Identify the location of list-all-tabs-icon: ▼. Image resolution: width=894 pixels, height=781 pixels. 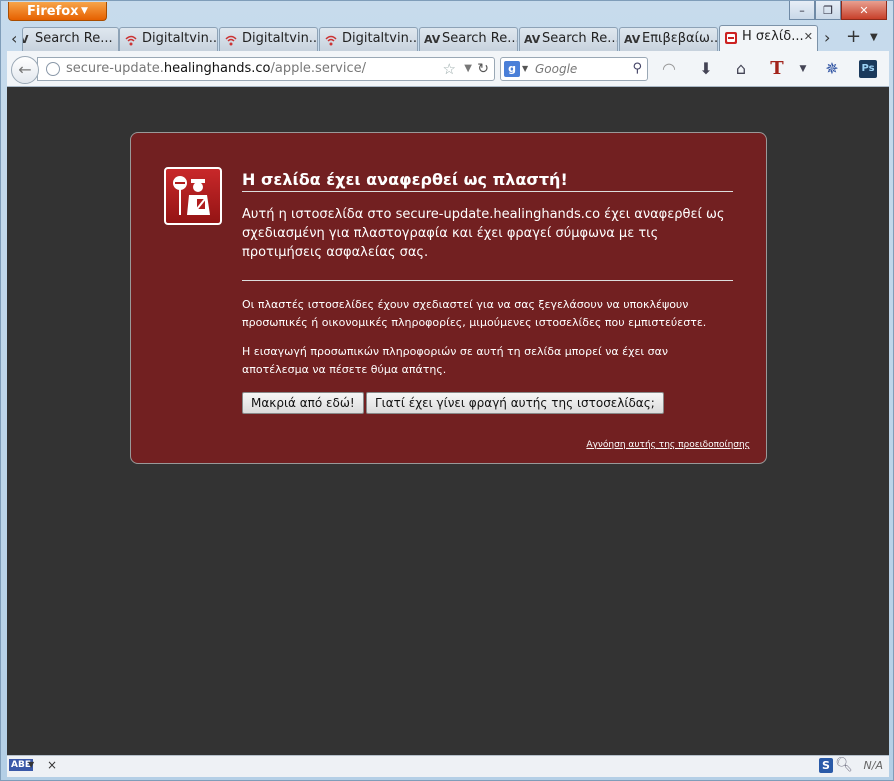
(874, 37).